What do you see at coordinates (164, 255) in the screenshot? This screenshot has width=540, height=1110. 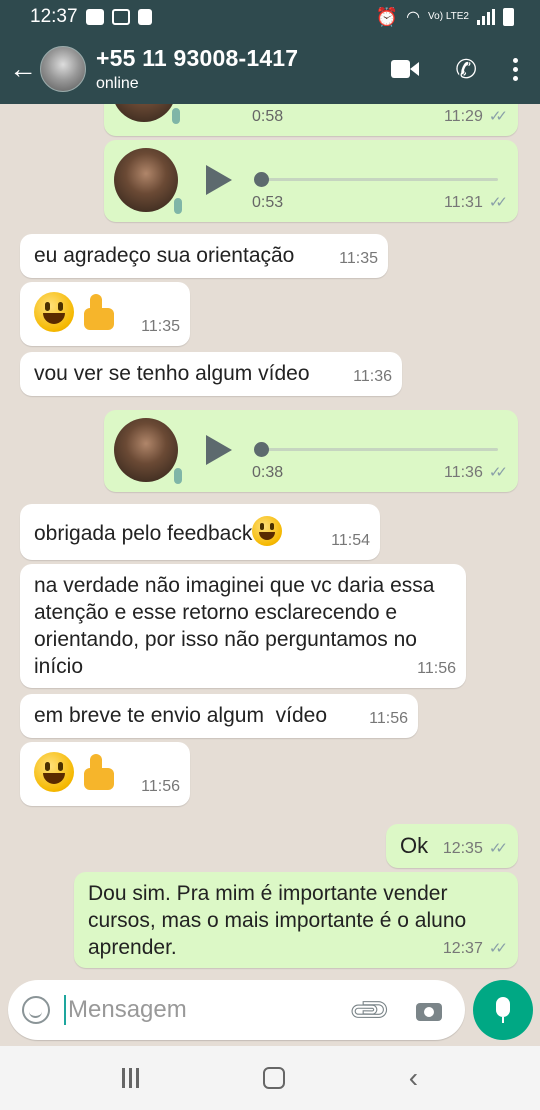 I see `message-text: eu agradeço sua orientação` at bounding box center [164, 255].